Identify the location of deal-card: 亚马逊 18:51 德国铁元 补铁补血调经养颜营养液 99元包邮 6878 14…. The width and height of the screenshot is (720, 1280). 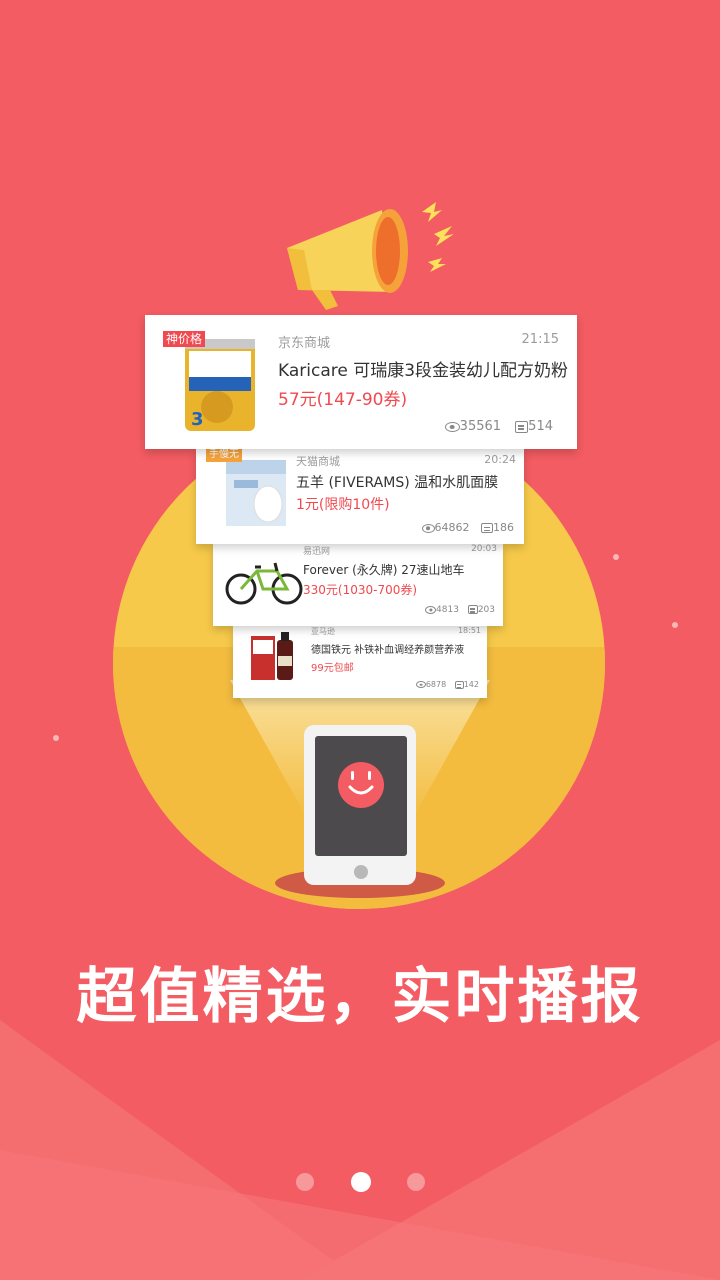
(360, 662).